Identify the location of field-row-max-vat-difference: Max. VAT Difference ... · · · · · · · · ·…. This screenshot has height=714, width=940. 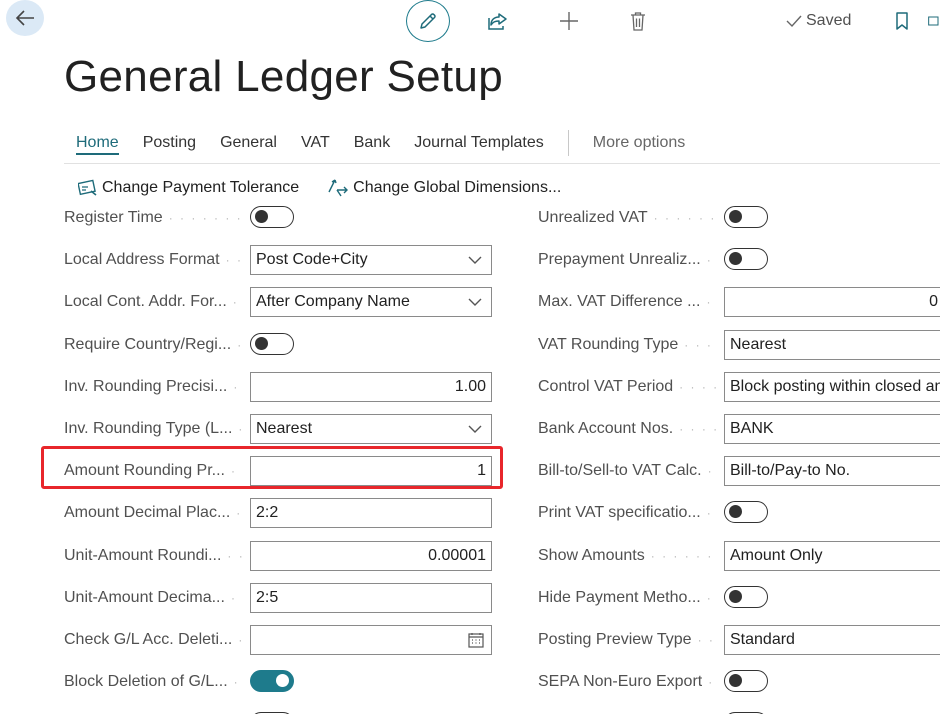
(739, 302).